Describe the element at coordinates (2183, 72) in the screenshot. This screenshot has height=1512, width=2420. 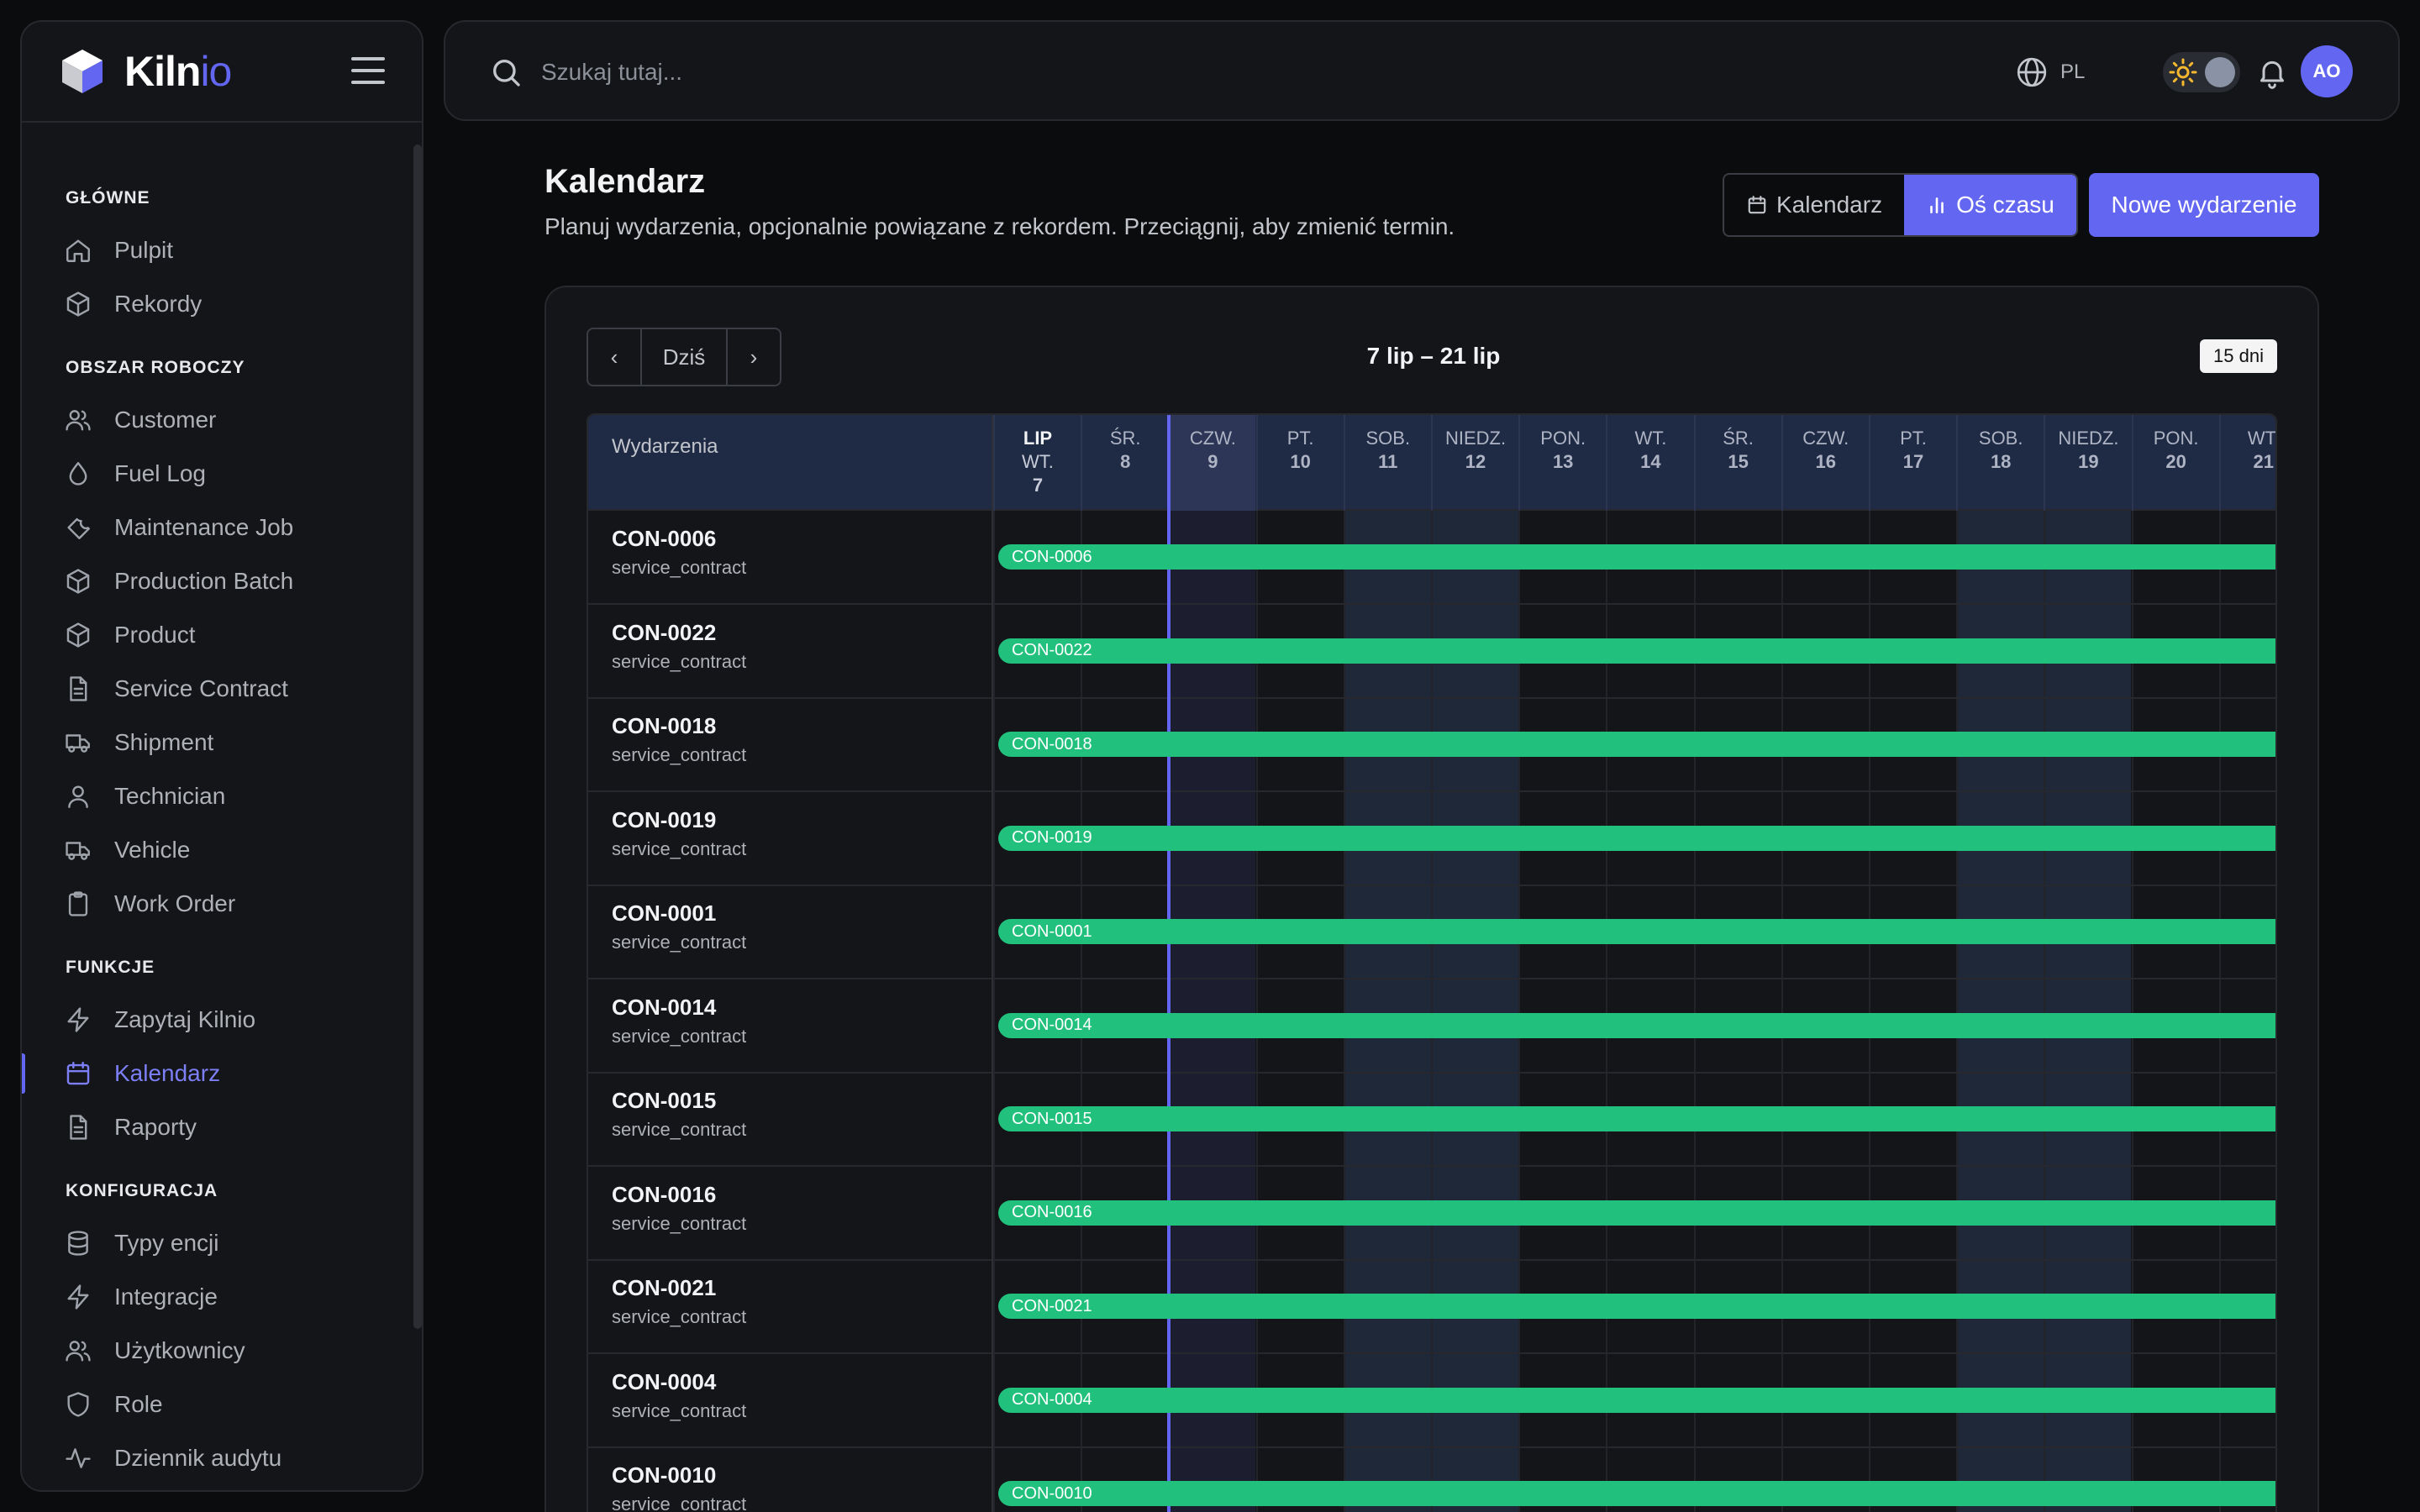
I see `sun-icon` at that location.